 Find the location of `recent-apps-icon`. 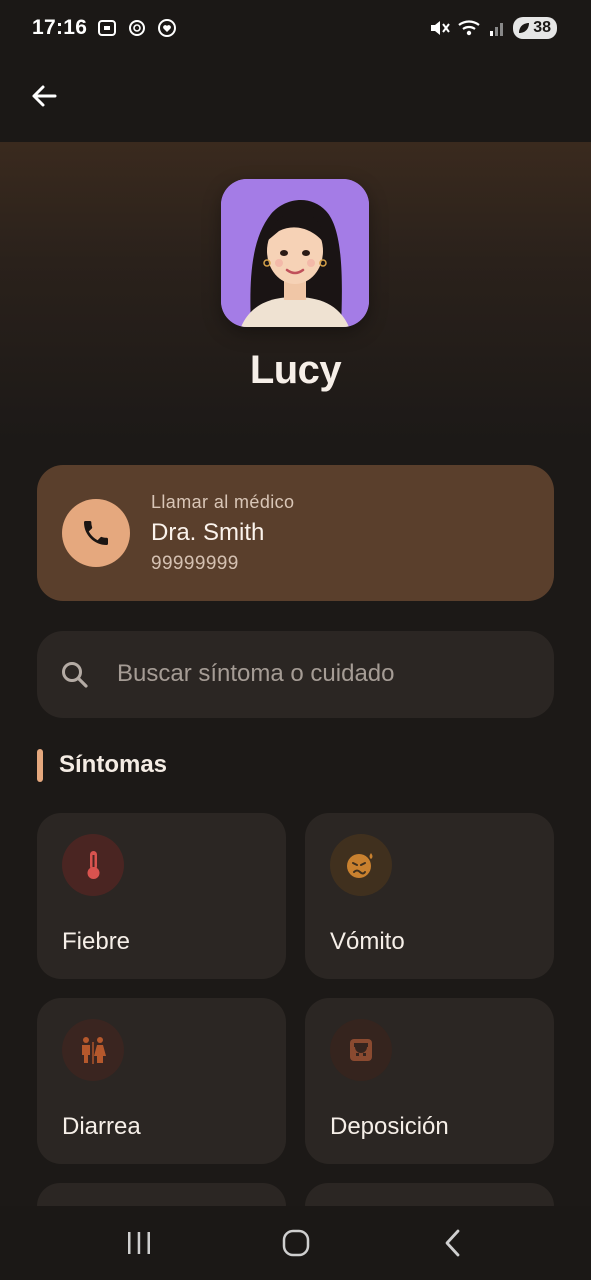

recent-apps-icon is located at coordinates (138, 1243).